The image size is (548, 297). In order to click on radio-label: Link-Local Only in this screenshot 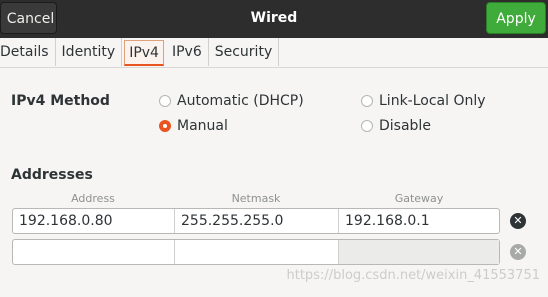, I will do `click(432, 101)`.